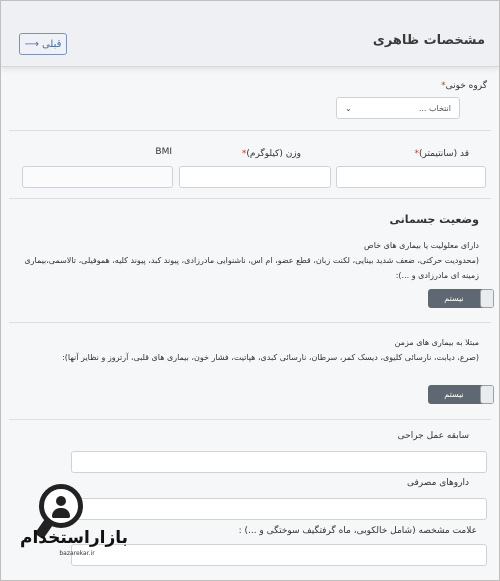 This screenshot has width=500, height=581. Describe the element at coordinates (279, 462) in the screenshot. I see `surgery-input` at that location.